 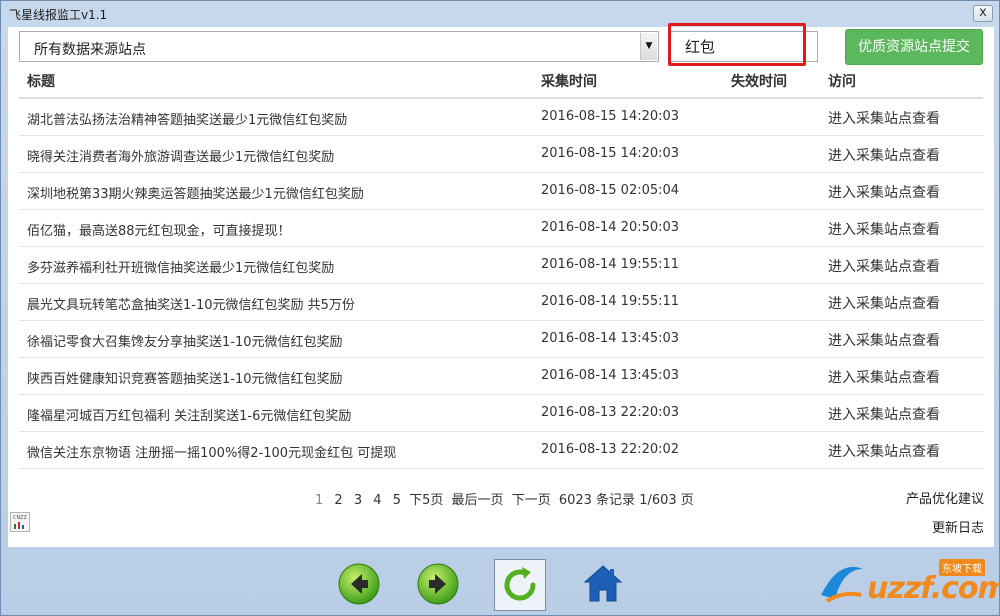 I want to click on cnzz-stat-icon: CNZZ, so click(x=20, y=522).